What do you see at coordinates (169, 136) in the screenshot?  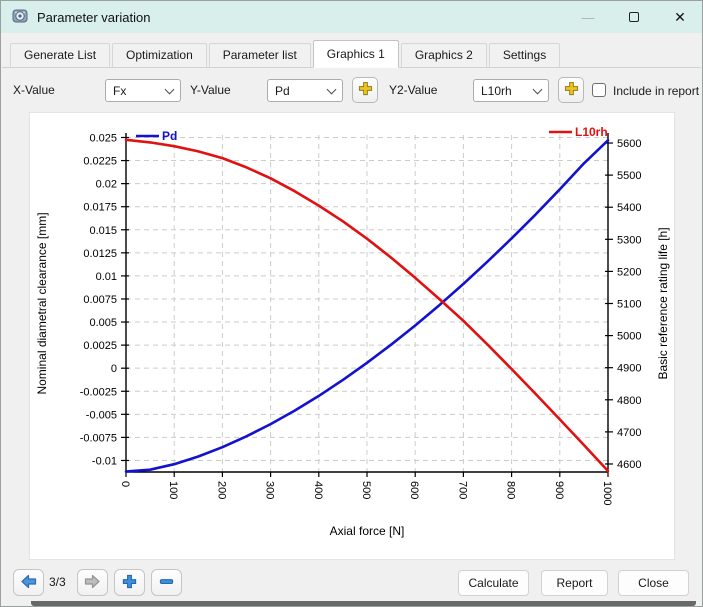 I see `legend-label-Pd: Pd` at bounding box center [169, 136].